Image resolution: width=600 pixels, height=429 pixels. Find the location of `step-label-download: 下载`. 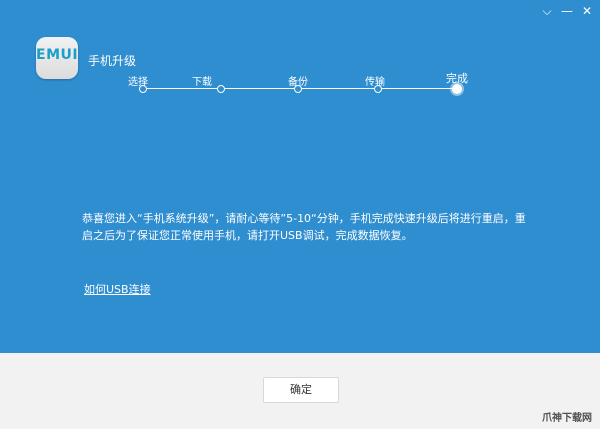

step-label-download: 下载 is located at coordinates (202, 82).